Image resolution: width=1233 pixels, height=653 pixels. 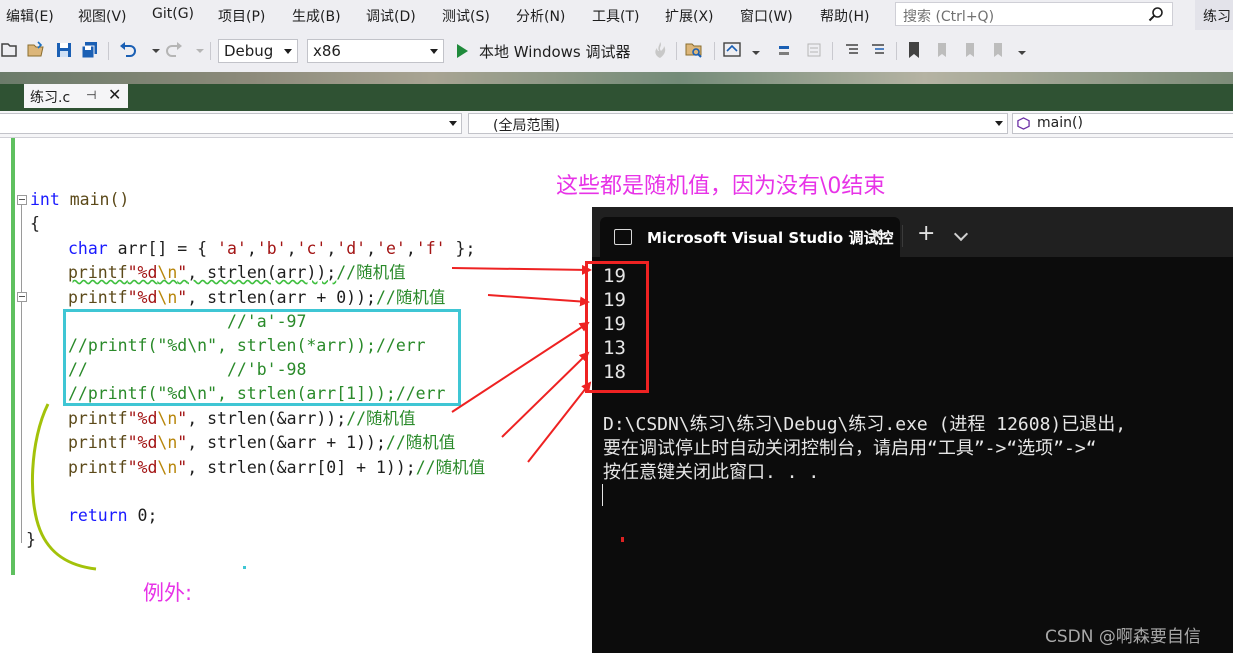 What do you see at coordinates (98, 515) in the screenshot?
I see `keyword-return: return` at bounding box center [98, 515].